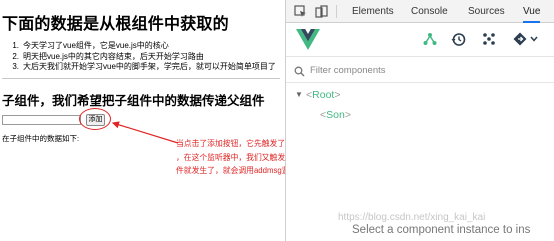  What do you see at coordinates (90, 45) in the screenshot?
I see `list-item: 1. 今天学习了vue组件，它是vue.js中的核心` at bounding box center [90, 45].